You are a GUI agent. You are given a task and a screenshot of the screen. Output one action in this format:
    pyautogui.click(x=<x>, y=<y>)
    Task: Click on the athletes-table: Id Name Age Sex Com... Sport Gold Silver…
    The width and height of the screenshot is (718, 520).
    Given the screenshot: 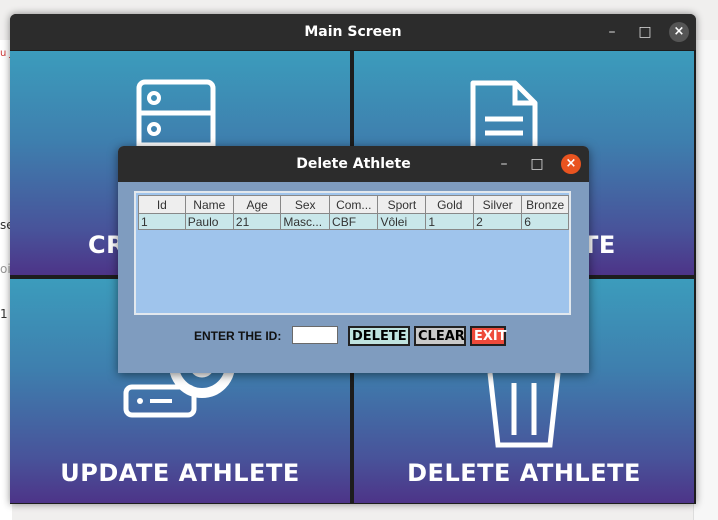 What is the action you would take?
    pyautogui.click(x=353, y=212)
    